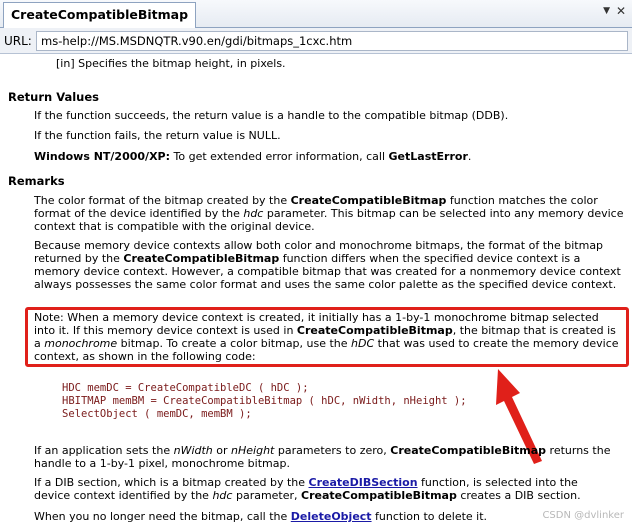 The height and width of the screenshot is (527, 632). Describe the element at coordinates (363, 482) in the screenshot. I see `createdibsection-link: CreateDIBSection` at that location.